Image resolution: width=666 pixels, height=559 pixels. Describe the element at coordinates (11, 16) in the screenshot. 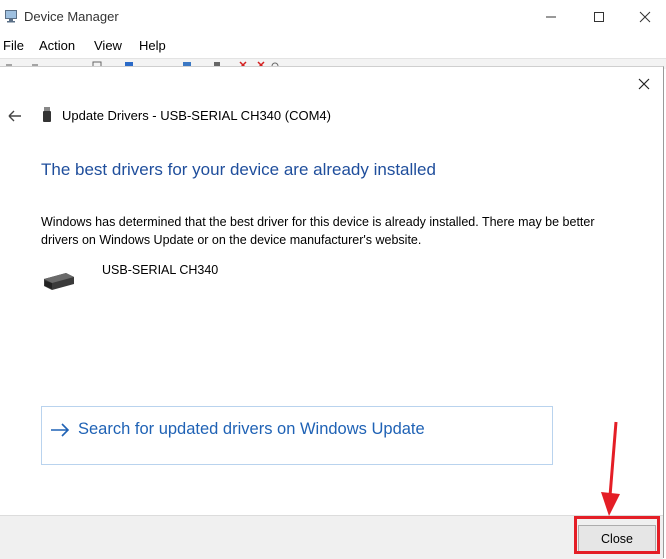

I see `device-manager-app-icon` at that location.